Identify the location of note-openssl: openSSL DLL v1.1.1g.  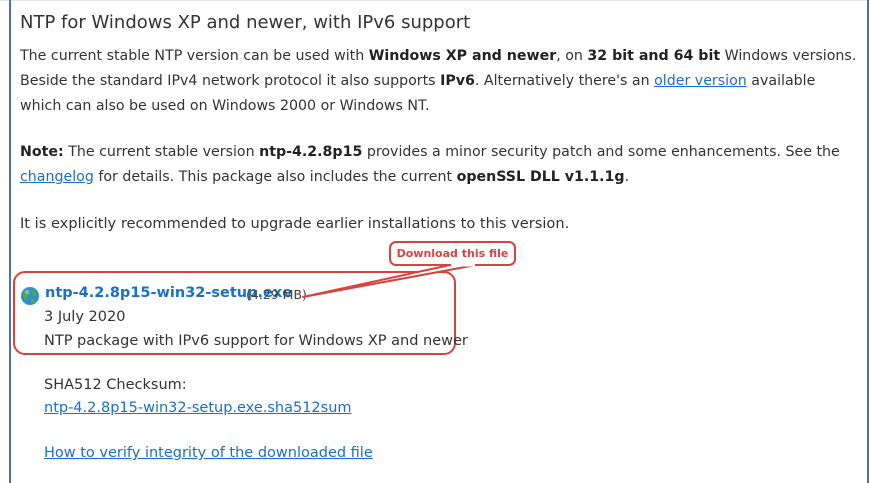
(540, 177).